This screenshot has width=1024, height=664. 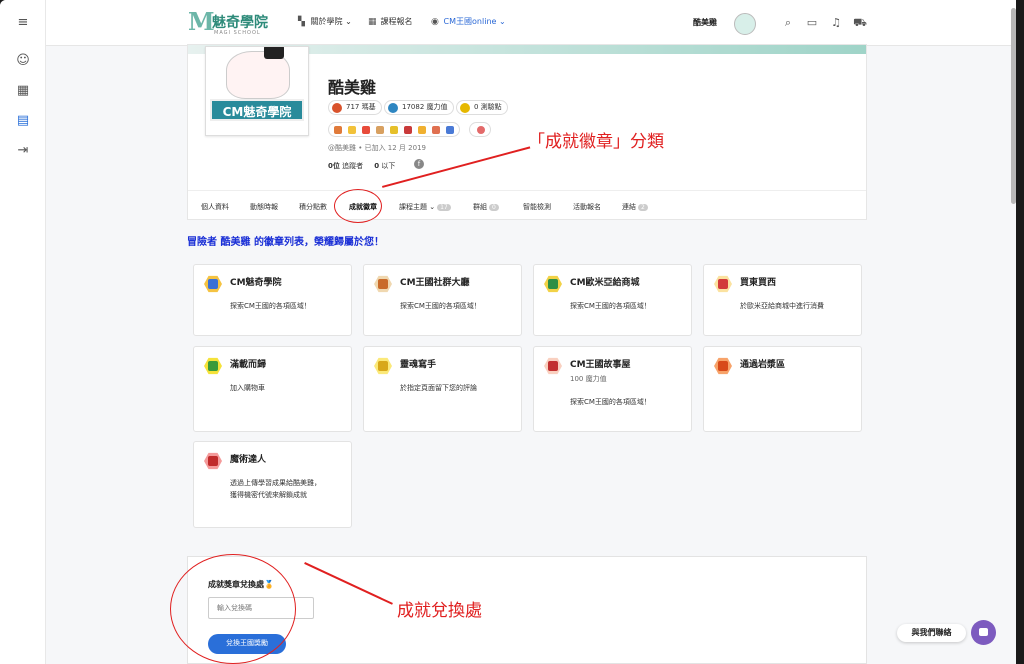 I want to click on quiz-icon, so click(x=465, y=108).